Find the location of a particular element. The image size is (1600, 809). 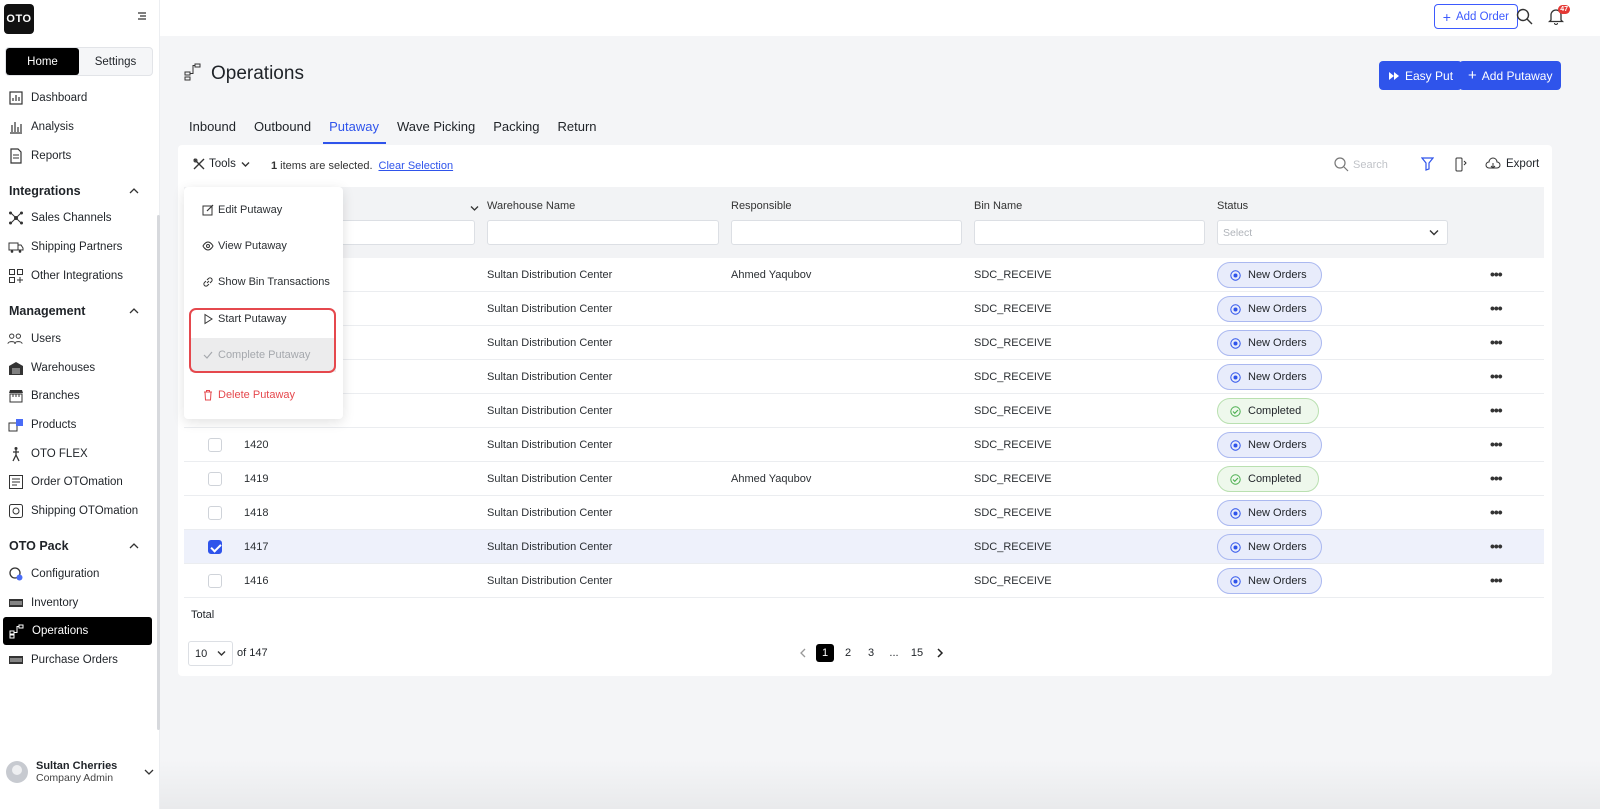

sidebar-item-dashboard: Dashboard is located at coordinates (79, 98).